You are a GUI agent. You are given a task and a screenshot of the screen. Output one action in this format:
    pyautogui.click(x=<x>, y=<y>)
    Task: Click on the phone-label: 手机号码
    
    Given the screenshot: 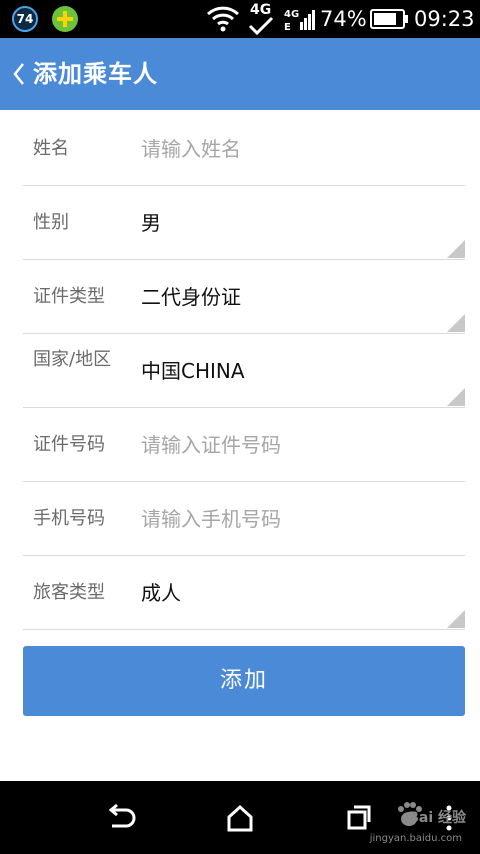 What is the action you would take?
    pyautogui.click(x=69, y=518)
    